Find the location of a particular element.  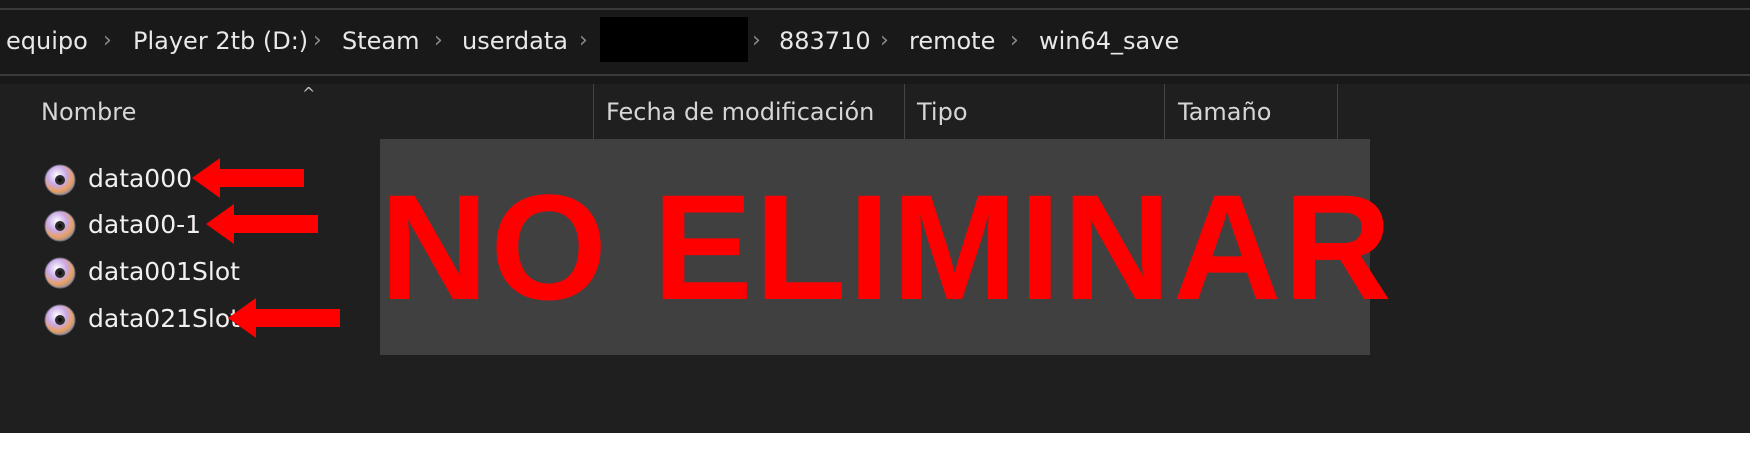

breadcrumb-item-appid: 883710 is located at coordinates (825, 41).